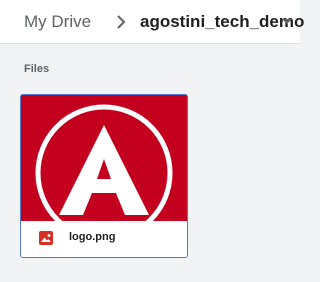  Describe the element at coordinates (92, 237) in the screenshot. I see `file-name: logo.png` at that location.